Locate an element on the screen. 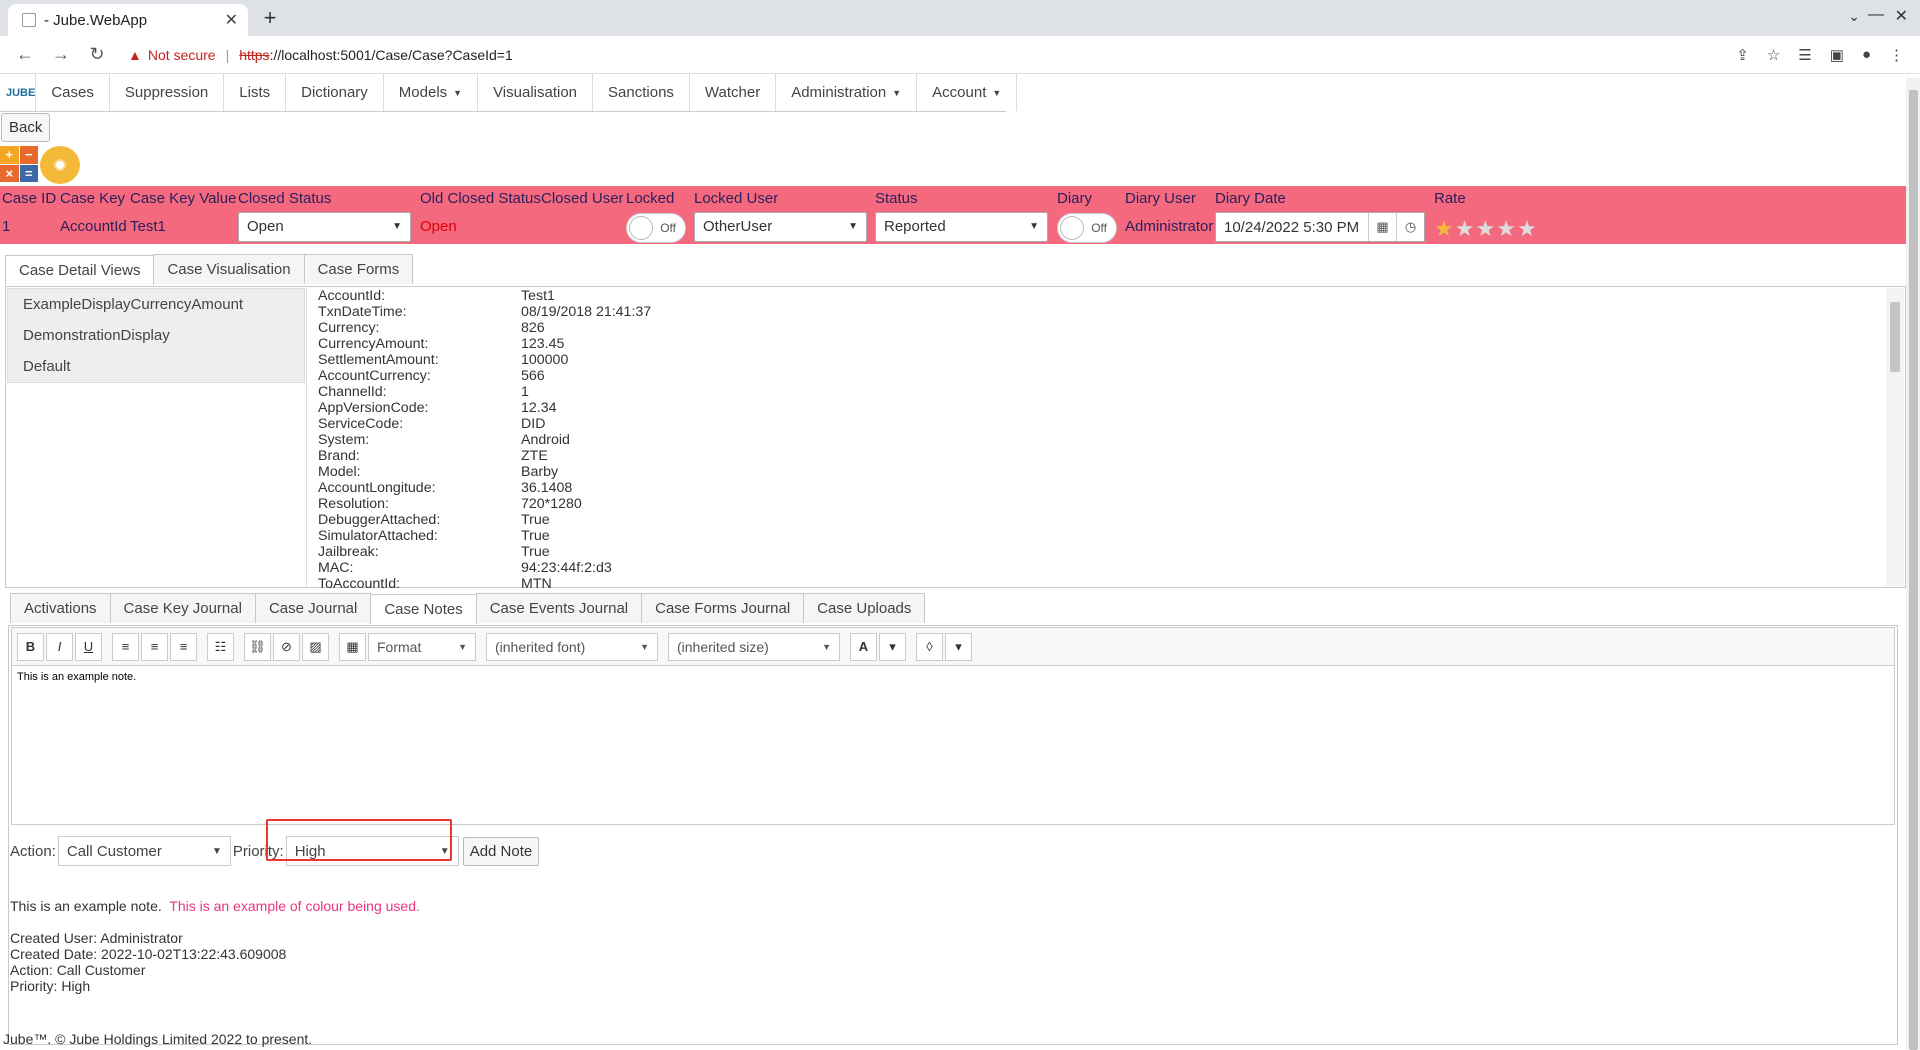 This screenshot has height=1050, width=1920. reload-icon: ↻ is located at coordinates (97, 54).